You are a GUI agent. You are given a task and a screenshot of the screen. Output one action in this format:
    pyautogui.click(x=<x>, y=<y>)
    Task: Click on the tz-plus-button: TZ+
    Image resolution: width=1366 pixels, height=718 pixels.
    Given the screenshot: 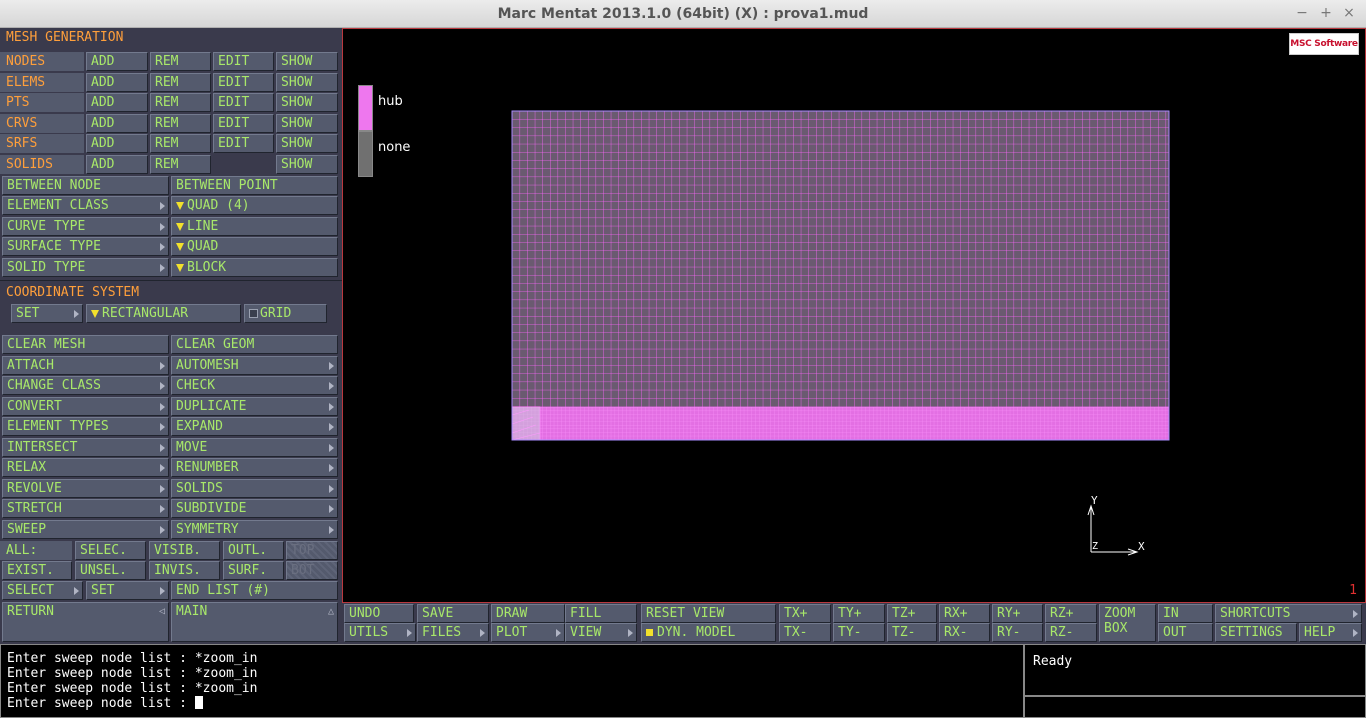 What is the action you would take?
    pyautogui.click(x=912, y=613)
    